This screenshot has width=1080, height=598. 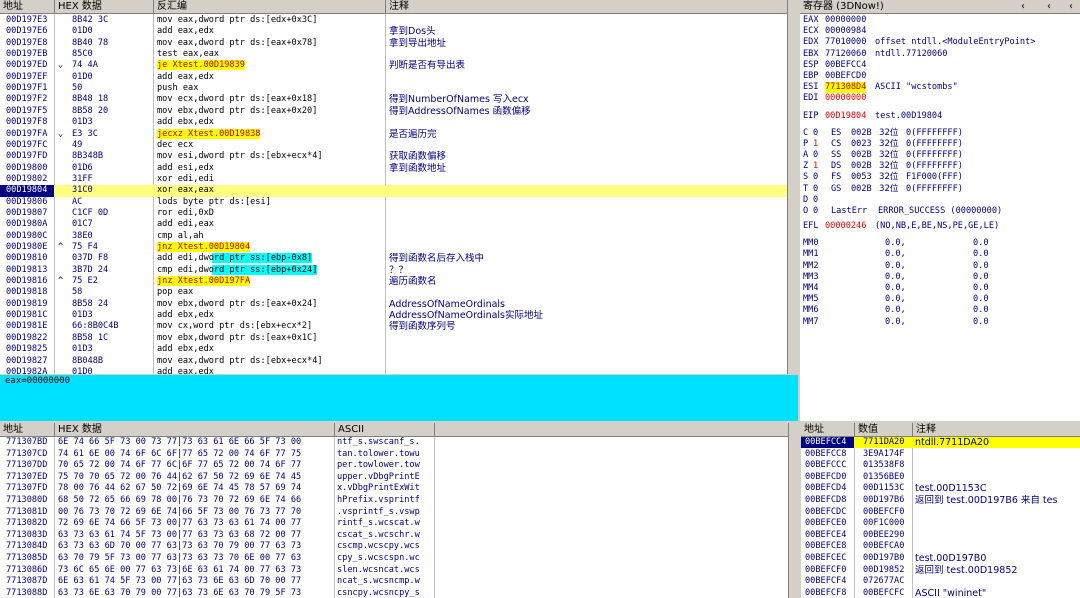 I want to click on stack-row: 00BEFCC8 3E9A174F, so click(x=940, y=454).